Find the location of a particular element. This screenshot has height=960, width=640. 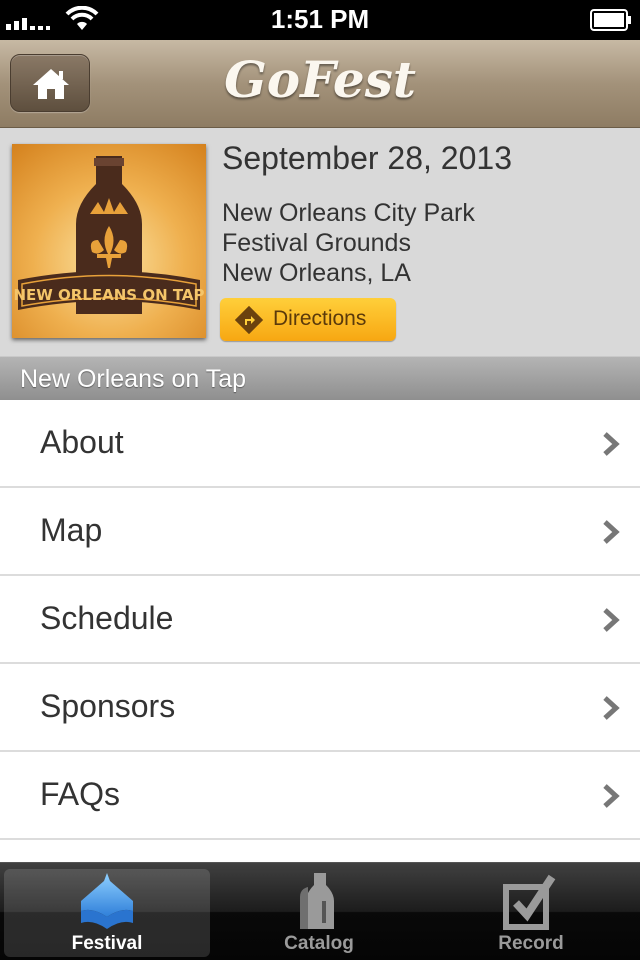

menu-item-schedule: Schedule is located at coordinates (320, 620).